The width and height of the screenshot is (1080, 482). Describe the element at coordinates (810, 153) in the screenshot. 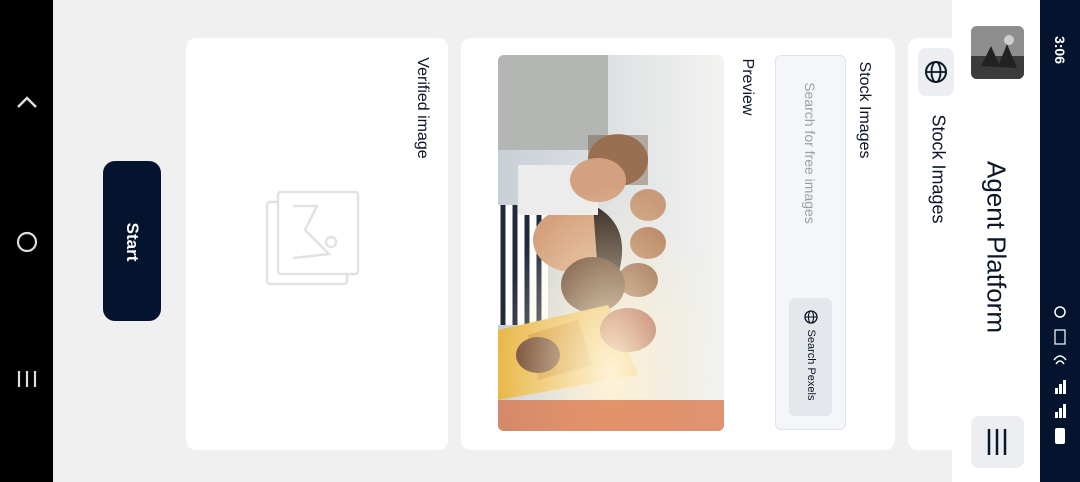

I see `search-placeholder: Search for free images` at that location.